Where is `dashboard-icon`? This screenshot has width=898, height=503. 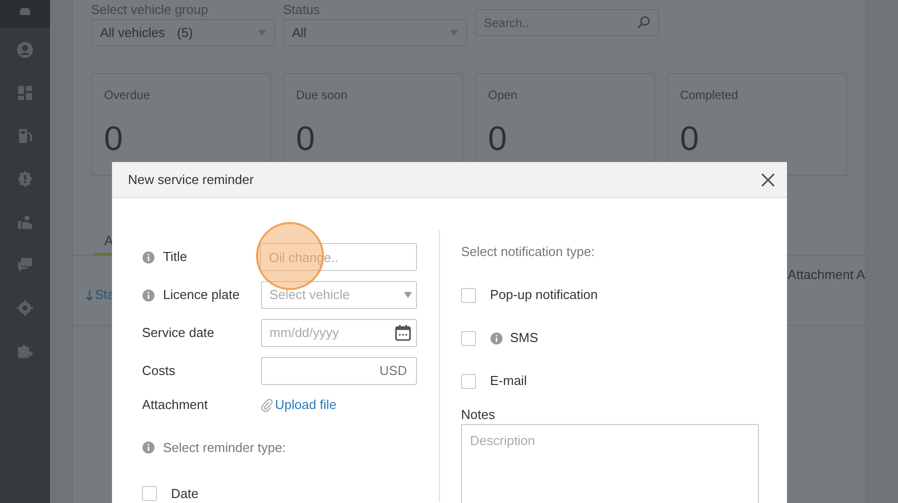
dashboard-icon is located at coordinates (25, 93).